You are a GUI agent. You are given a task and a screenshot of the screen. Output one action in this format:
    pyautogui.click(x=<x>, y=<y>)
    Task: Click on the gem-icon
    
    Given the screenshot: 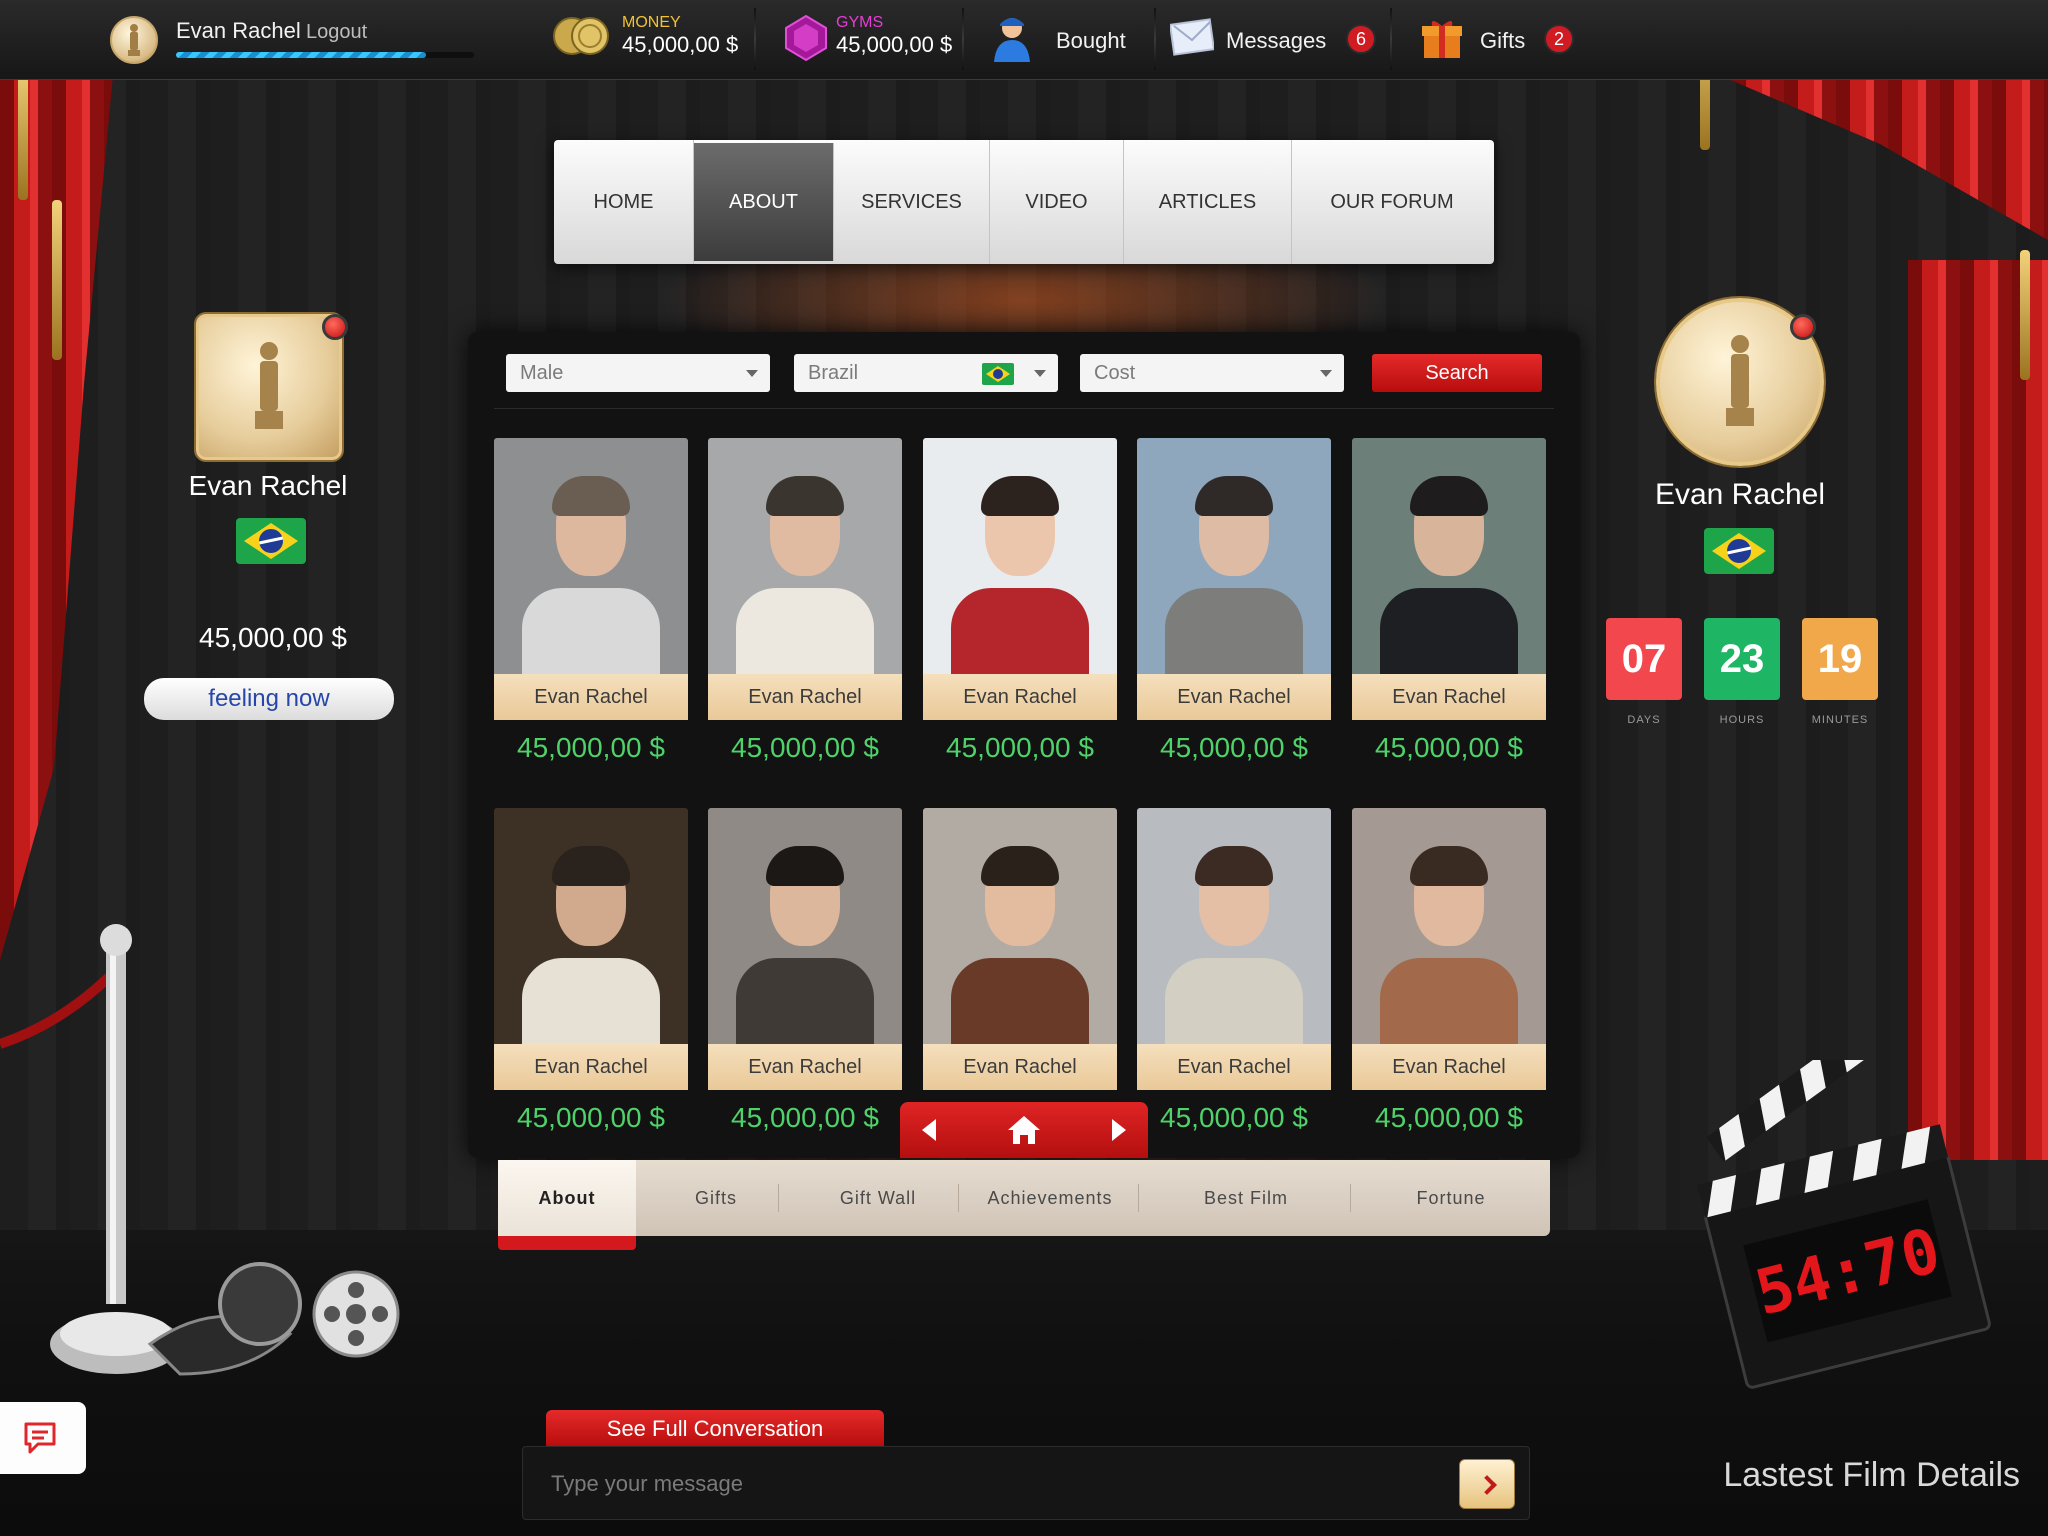 What is the action you would take?
    pyautogui.click(x=806, y=38)
    